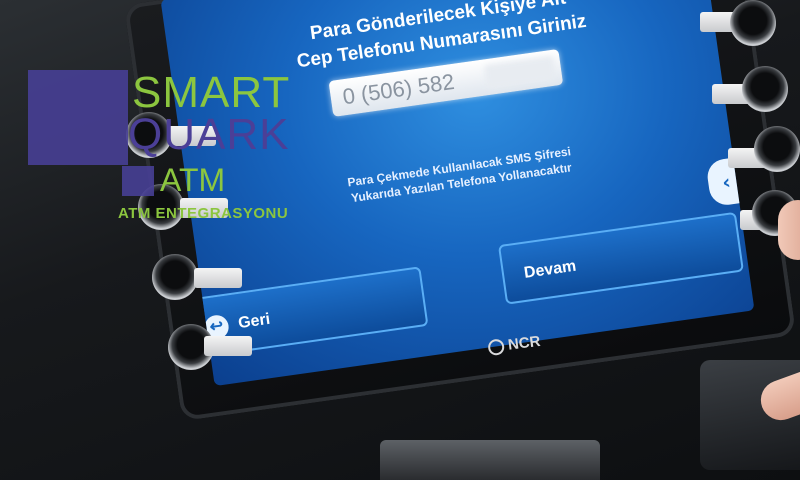  What do you see at coordinates (550, 269) in the screenshot?
I see `continue-button-label: Devam` at bounding box center [550, 269].